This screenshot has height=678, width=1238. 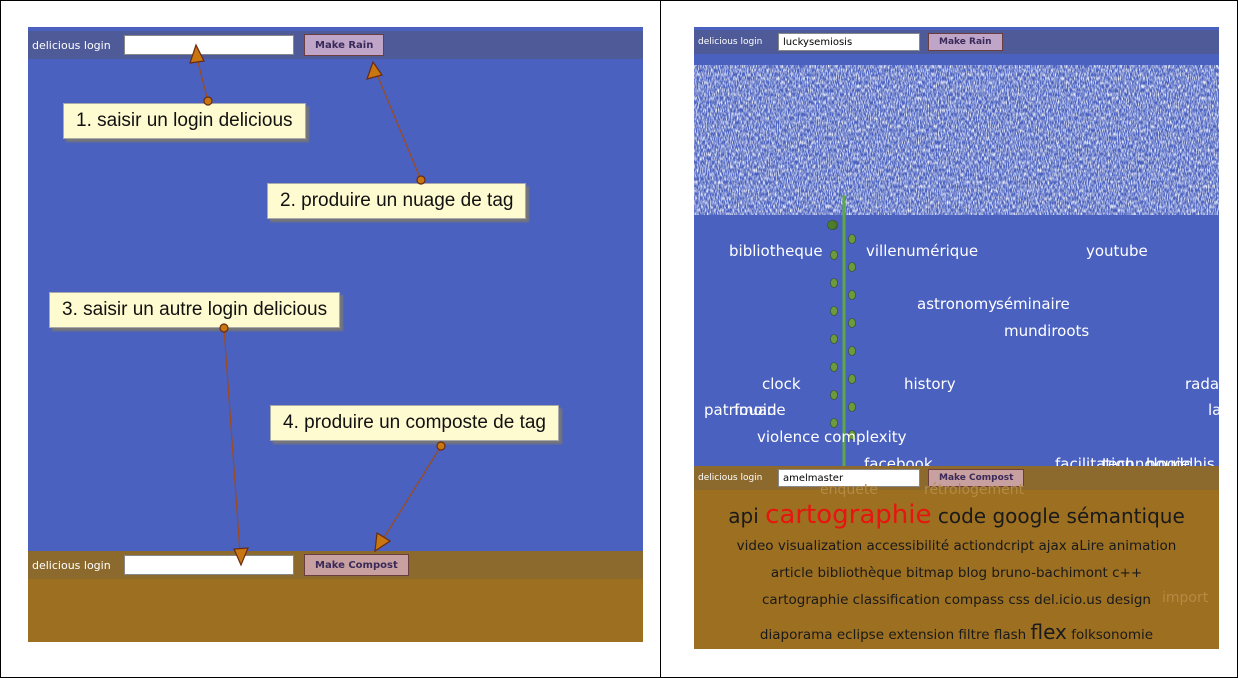 What do you see at coordinates (1202, 384) in the screenshot?
I see `rain-tag: rada` at bounding box center [1202, 384].